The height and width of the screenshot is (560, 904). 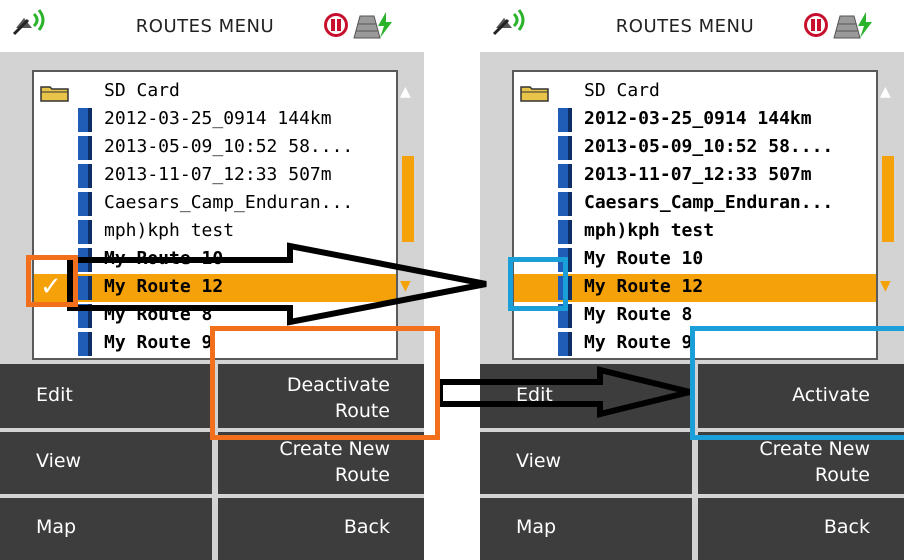 What do you see at coordinates (51, 287) in the screenshot?
I see `checkmark-icon: ✓` at bounding box center [51, 287].